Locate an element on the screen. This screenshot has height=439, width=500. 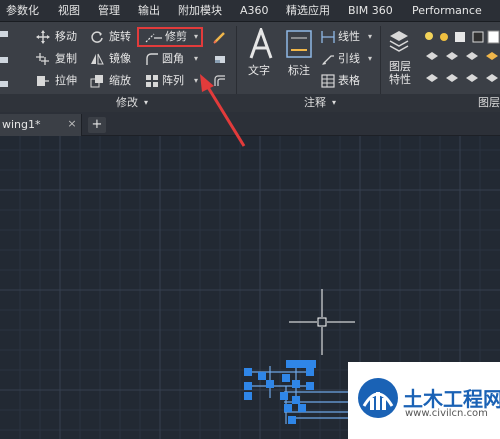
copy-button: 复制 is located at coordinates (66, 59).